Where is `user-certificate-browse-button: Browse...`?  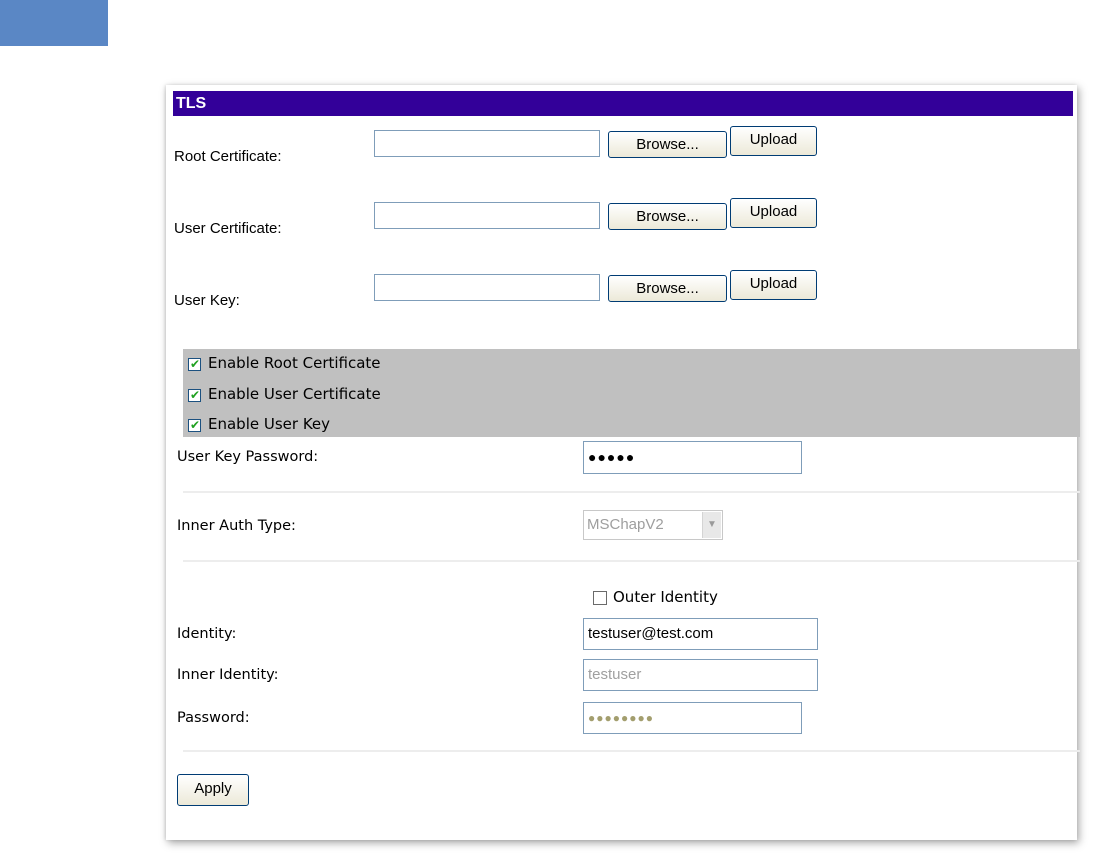 user-certificate-browse-button: Browse... is located at coordinates (667, 216).